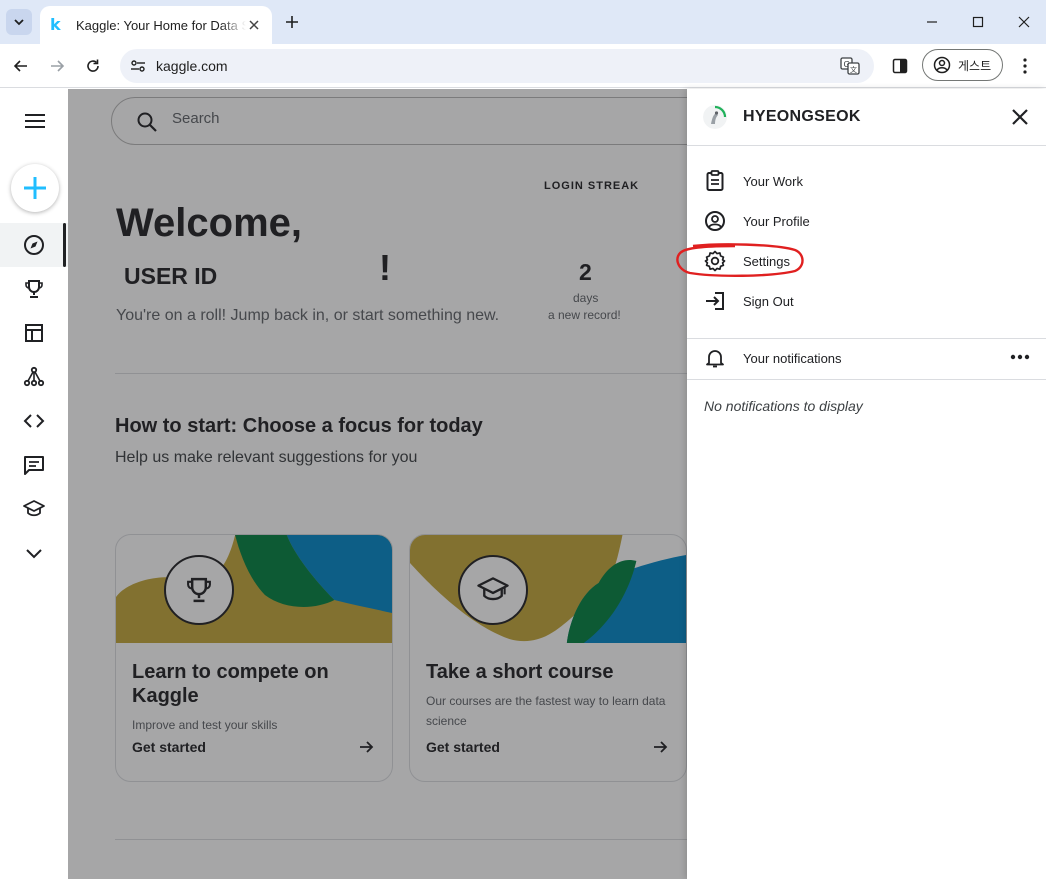 The width and height of the screenshot is (1046, 879). Describe the element at coordinates (520, 672) in the screenshot. I see `card-title: Take a short course` at that location.